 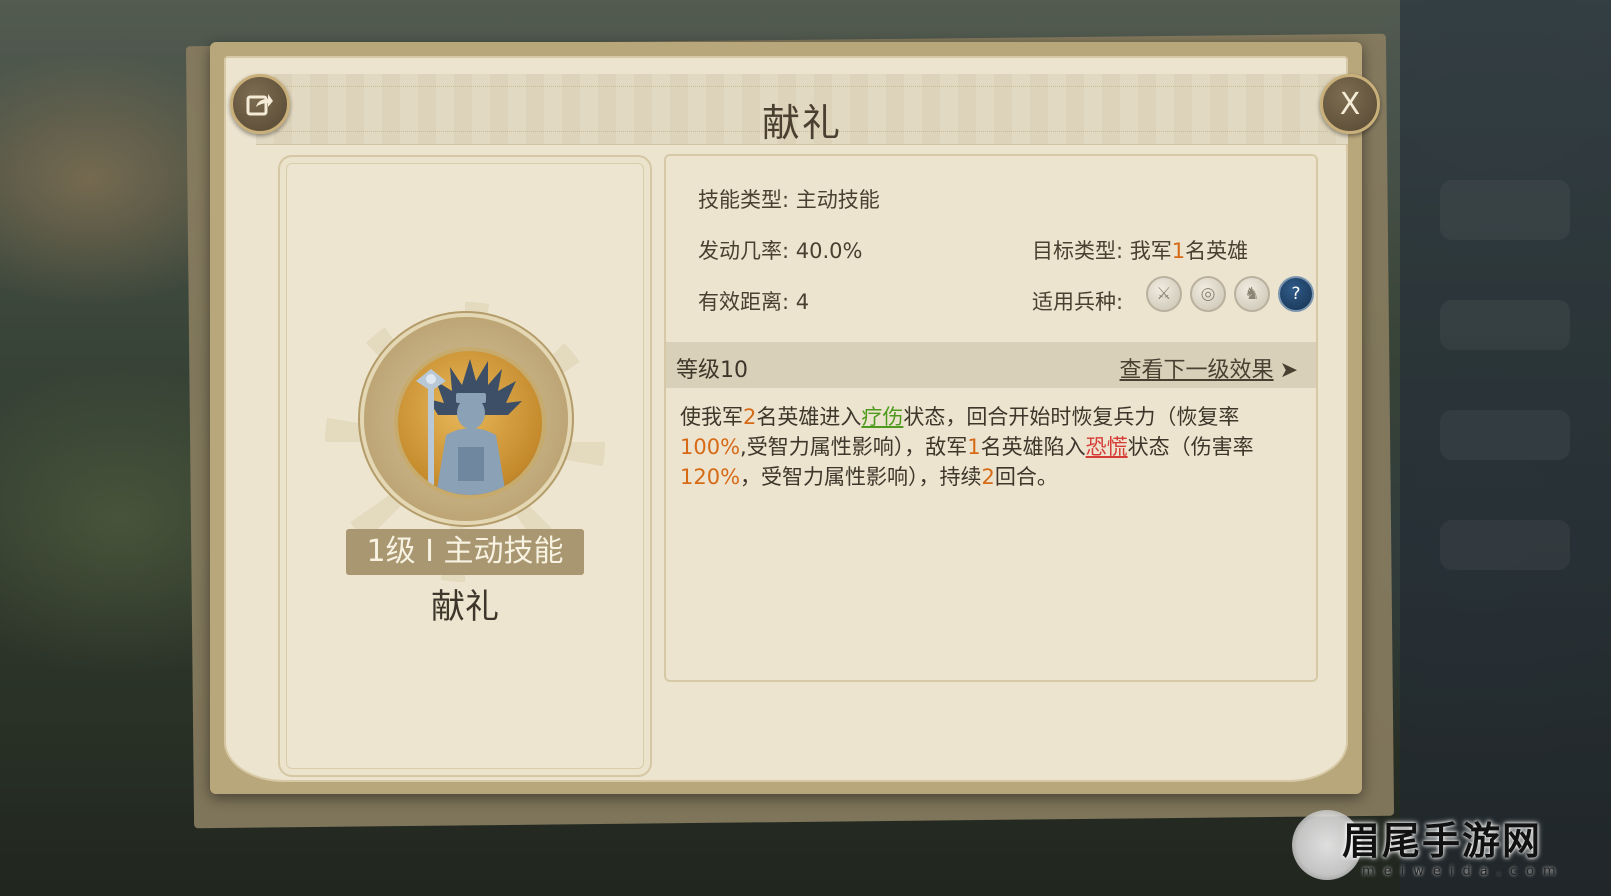 What do you see at coordinates (744, 200) in the screenshot?
I see `skill-type-label: 技能类型:` at bounding box center [744, 200].